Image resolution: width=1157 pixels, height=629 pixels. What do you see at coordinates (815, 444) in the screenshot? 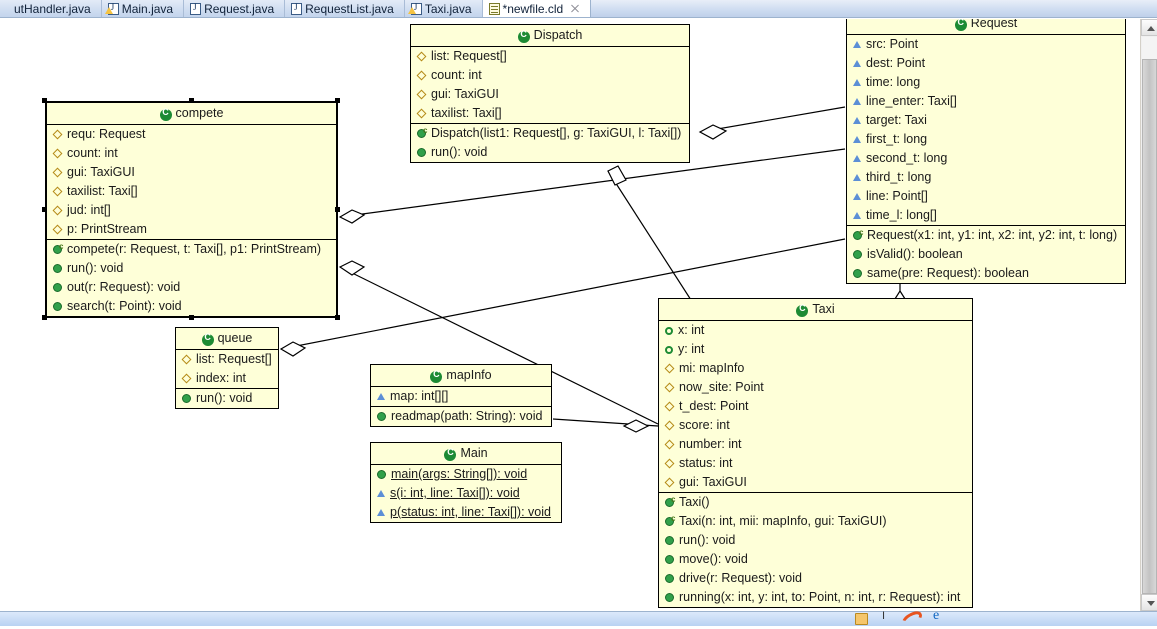
I see `attribute-row: number: int` at bounding box center [815, 444].